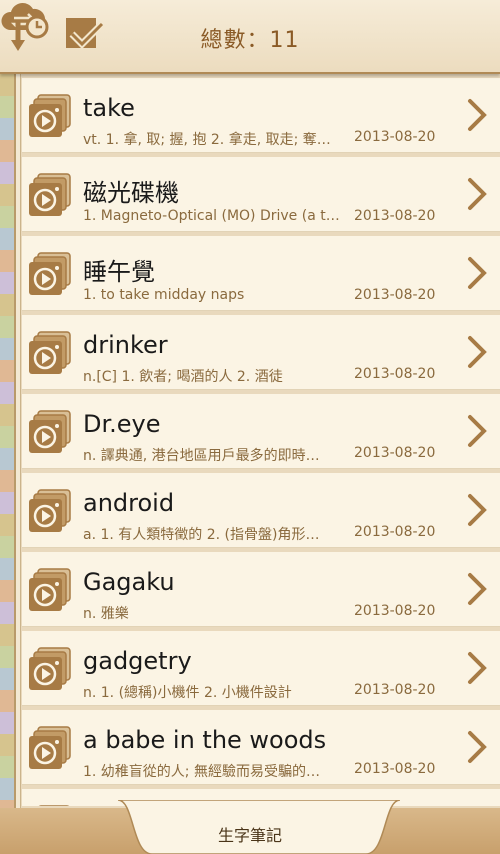  I want to click on tab-vocab-notes-label: 生字筆記, so click(249, 835).